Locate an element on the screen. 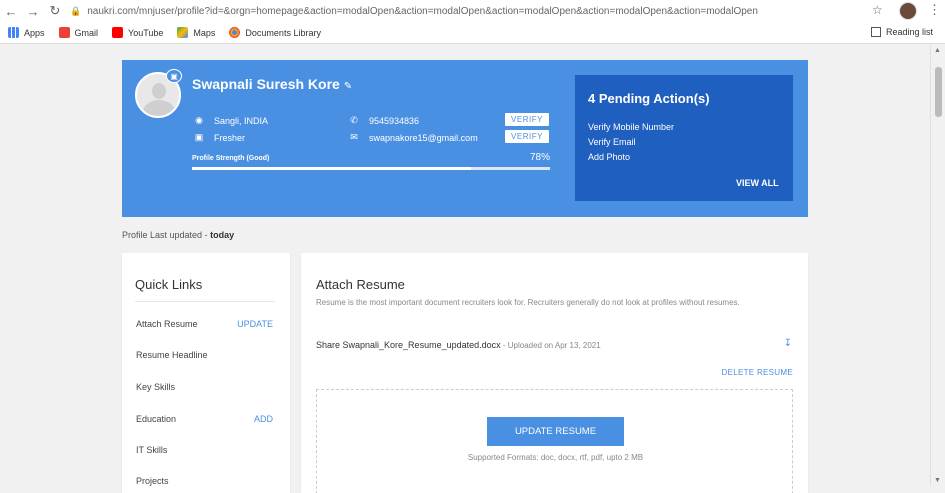 Image resolution: width=945 pixels, height=493 pixels. verify-email-button: VERIFY is located at coordinates (527, 136).